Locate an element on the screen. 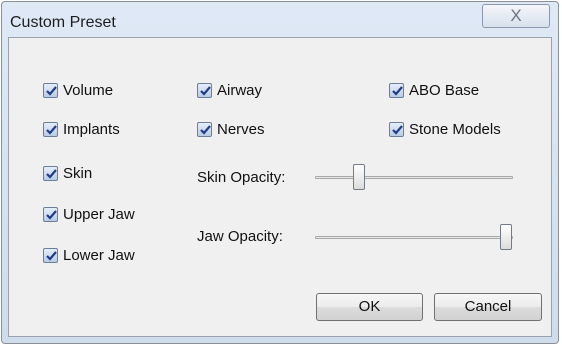 The width and height of the screenshot is (562, 347). jaw-opacity-label: Jaw Opacity: is located at coordinates (240, 236).